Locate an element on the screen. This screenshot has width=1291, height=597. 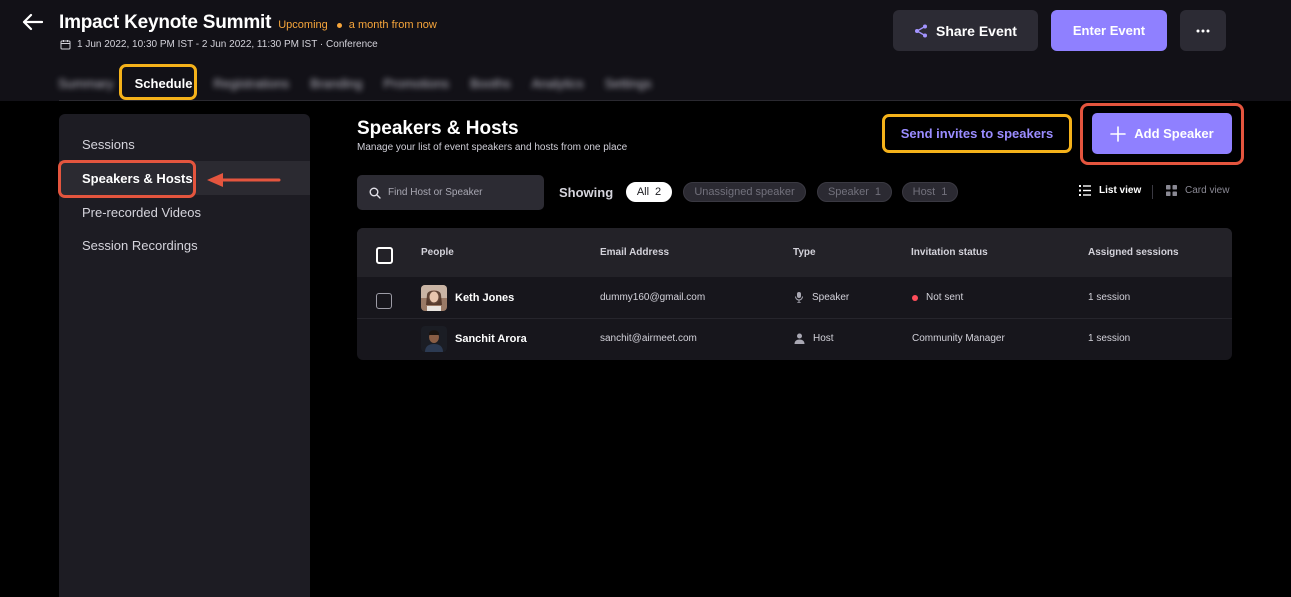
chip-label: All is located at coordinates (643, 192).